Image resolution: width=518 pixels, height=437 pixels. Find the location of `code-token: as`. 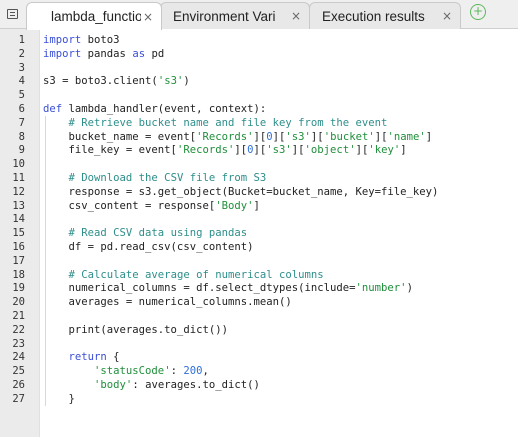

code-token: as is located at coordinates (139, 53).